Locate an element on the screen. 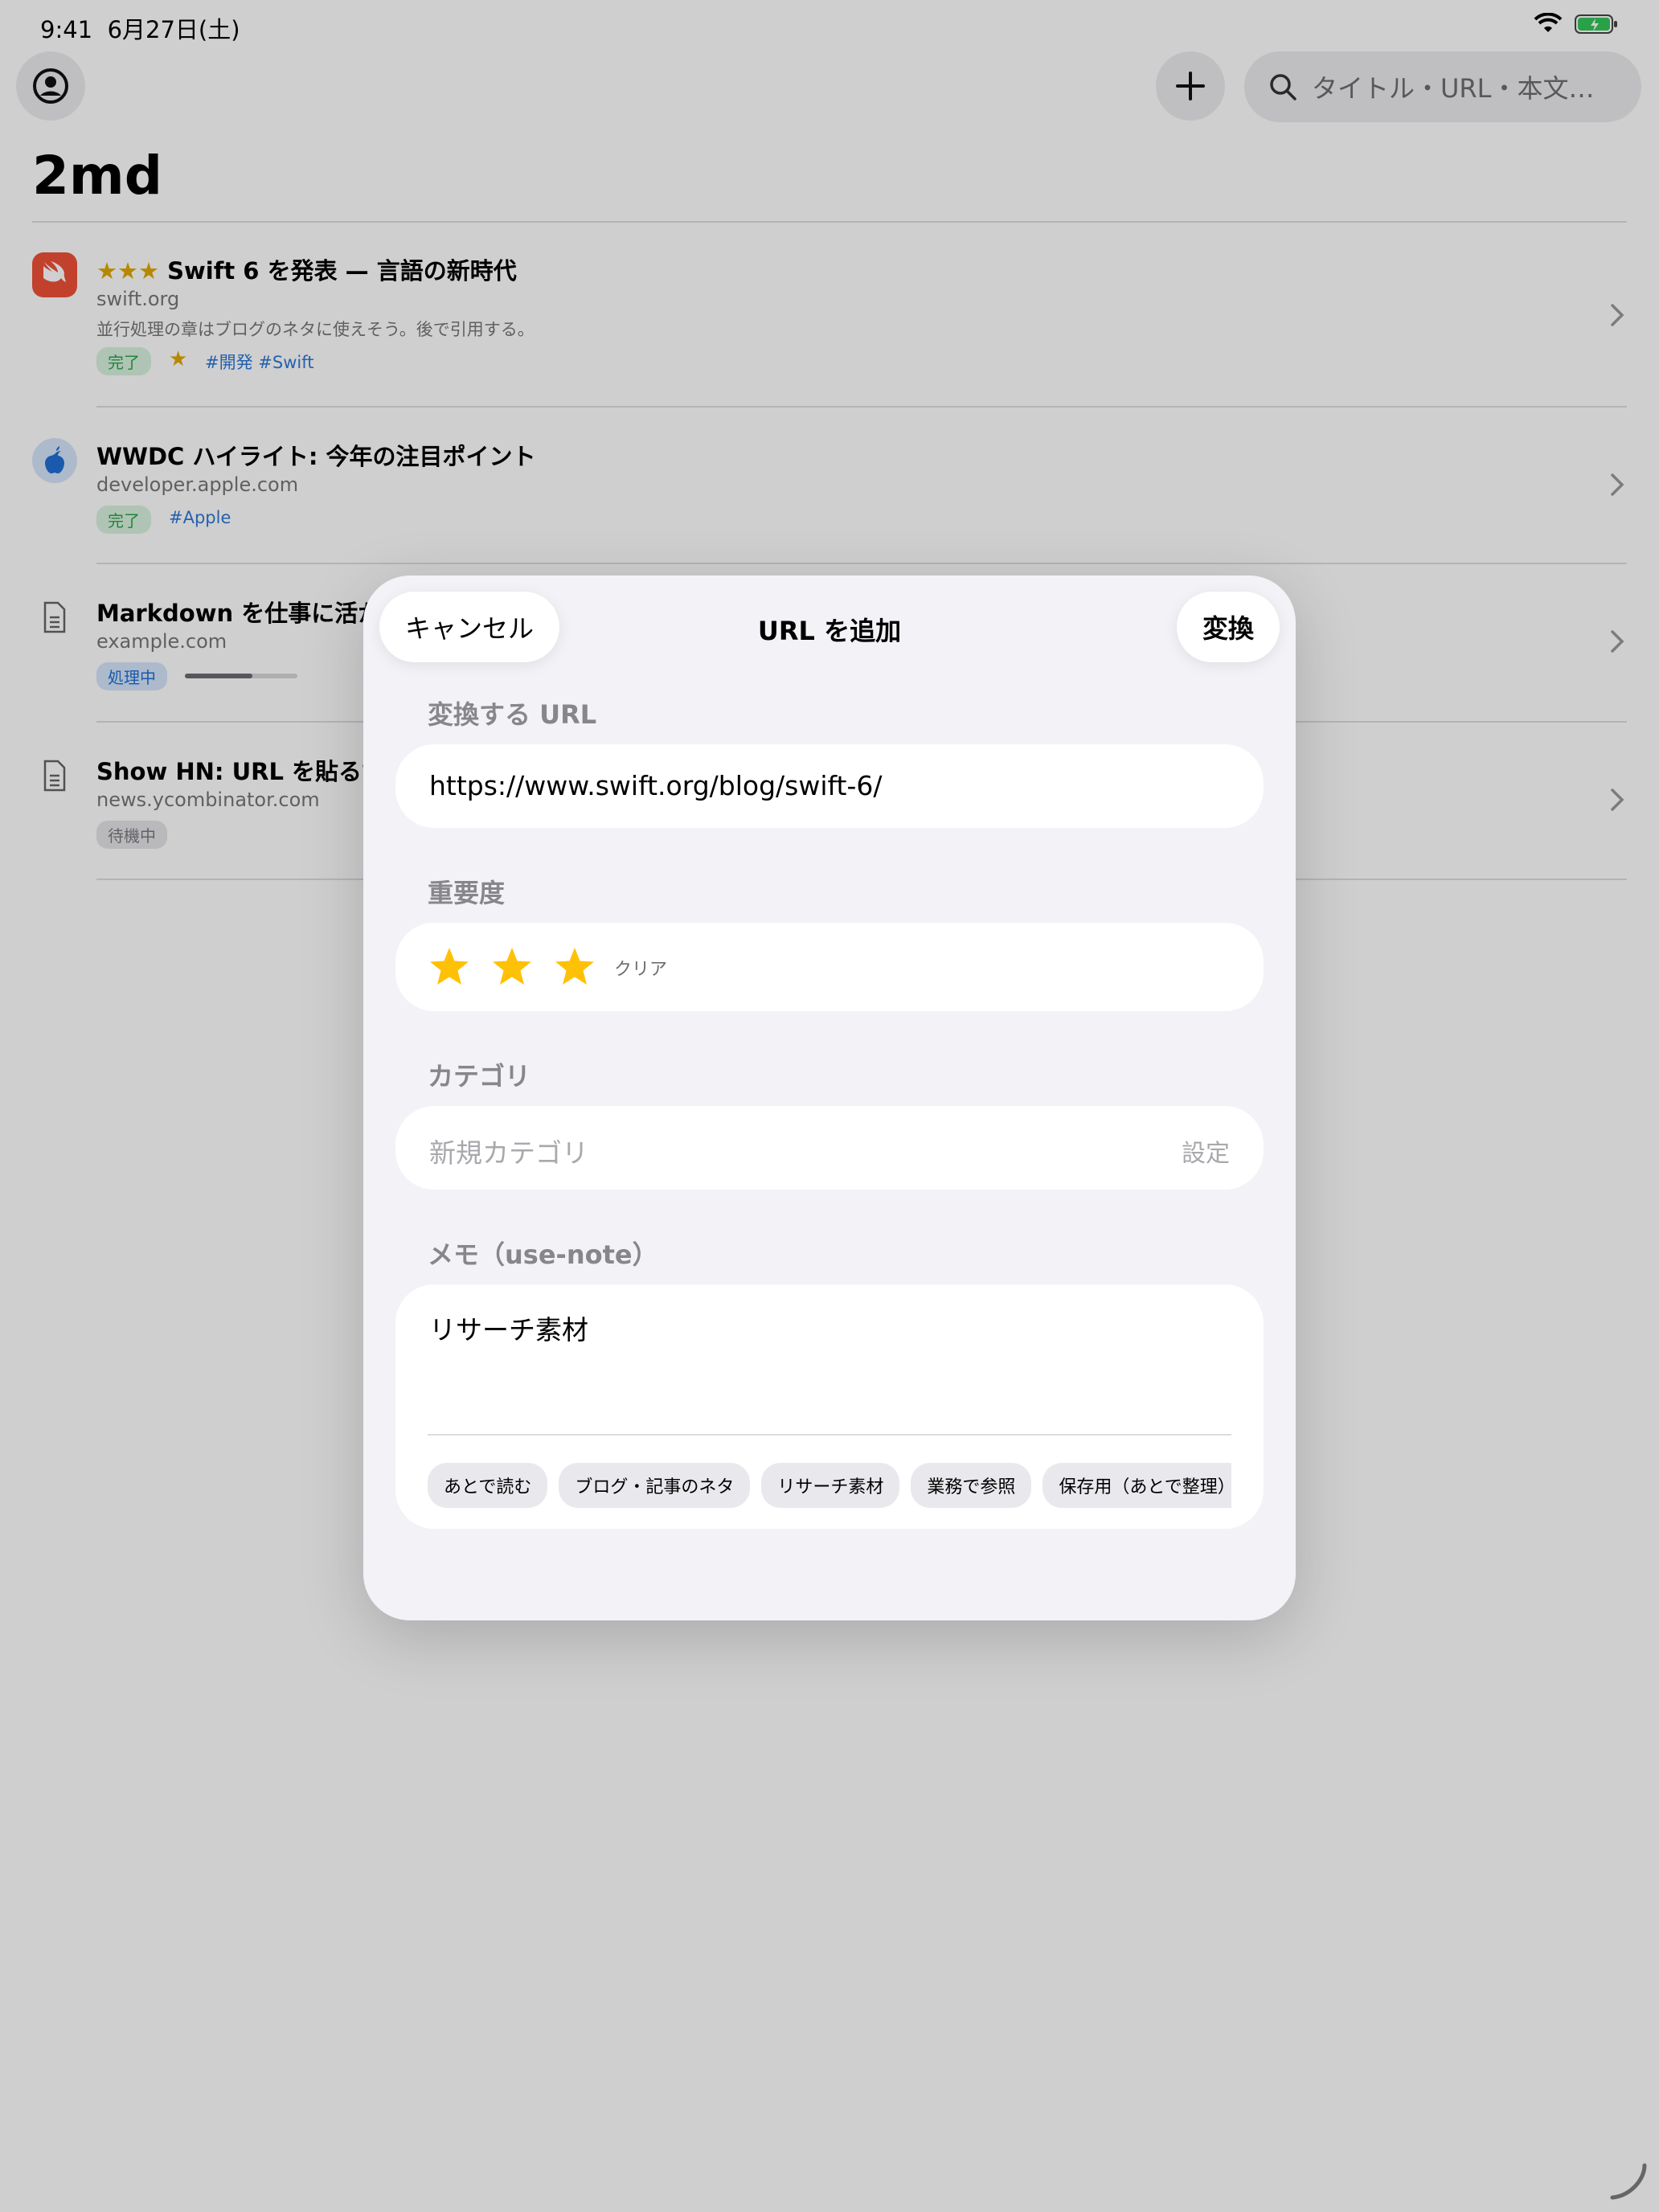 The width and height of the screenshot is (1659, 2212). category-section-label: カテゴリ is located at coordinates (479, 1076).